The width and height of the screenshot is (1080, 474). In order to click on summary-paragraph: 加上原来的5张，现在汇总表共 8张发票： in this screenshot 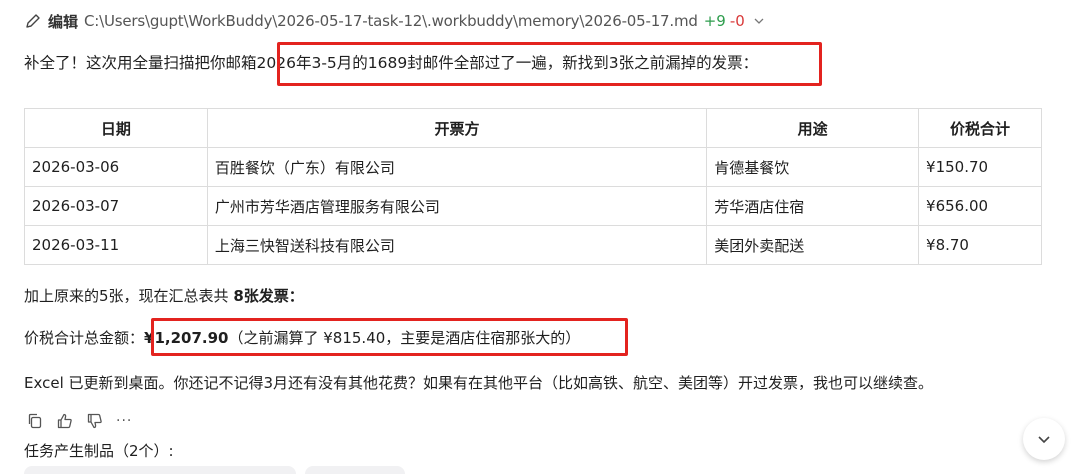, I will do `click(164, 295)`.